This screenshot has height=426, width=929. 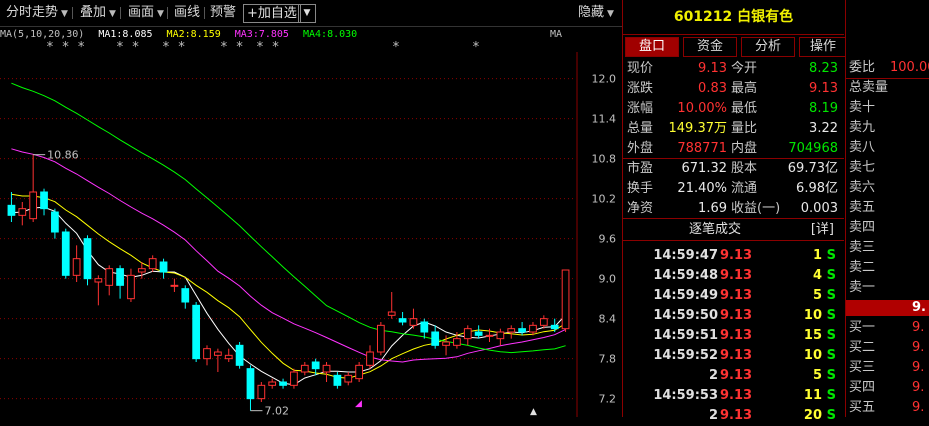 I want to click on buy-level-label: 买一, so click(x=862, y=327).